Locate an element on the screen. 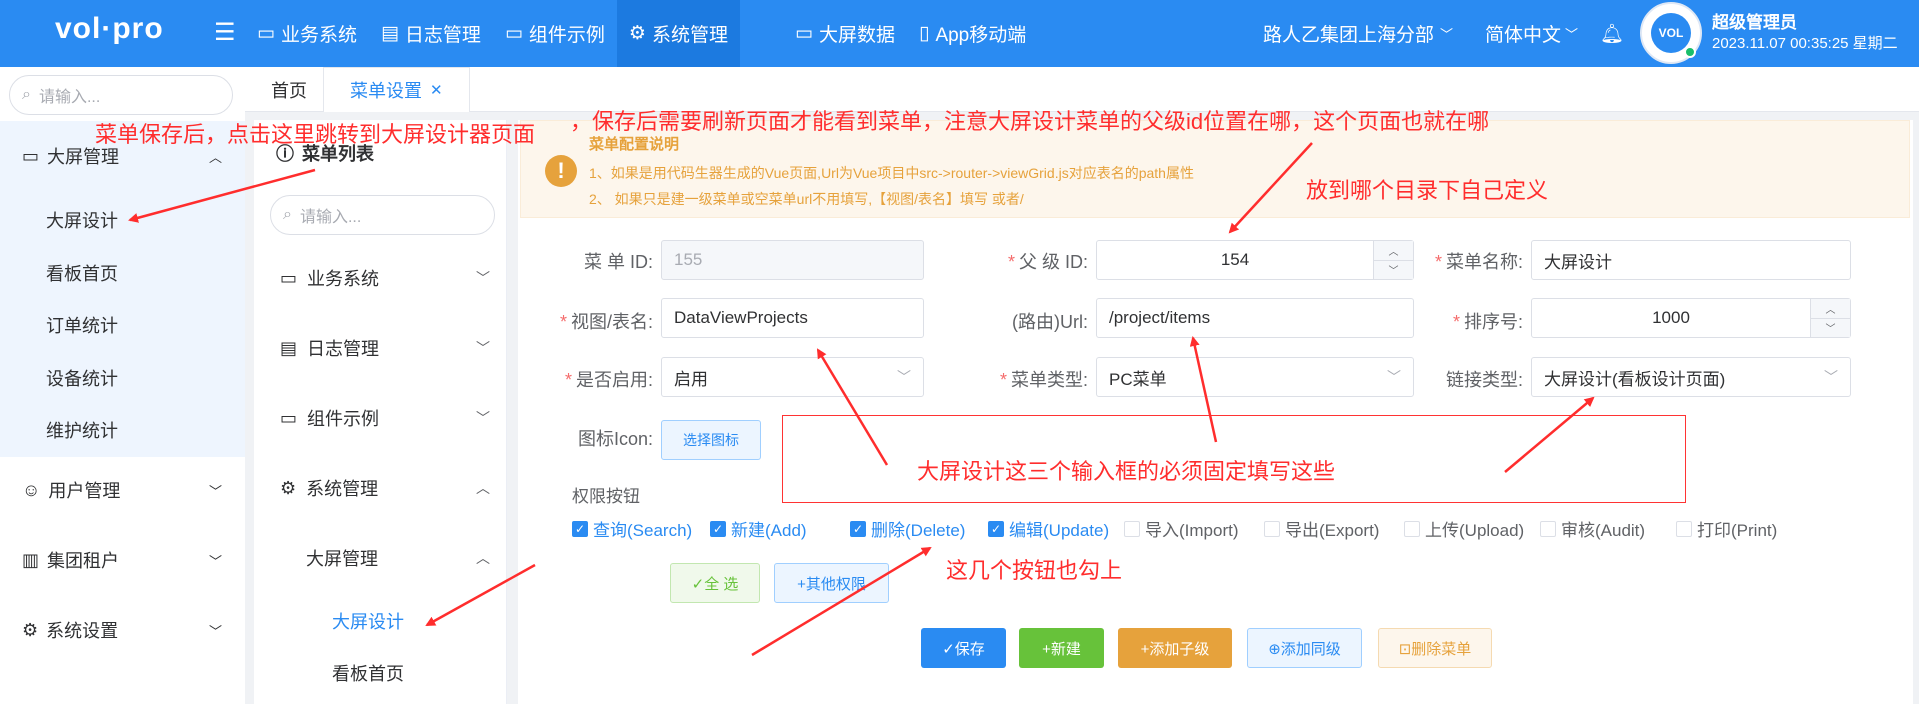 This screenshot has width=1919, height=704. bell-icon: 🔔︎ is located at coordinates (1612, 33).